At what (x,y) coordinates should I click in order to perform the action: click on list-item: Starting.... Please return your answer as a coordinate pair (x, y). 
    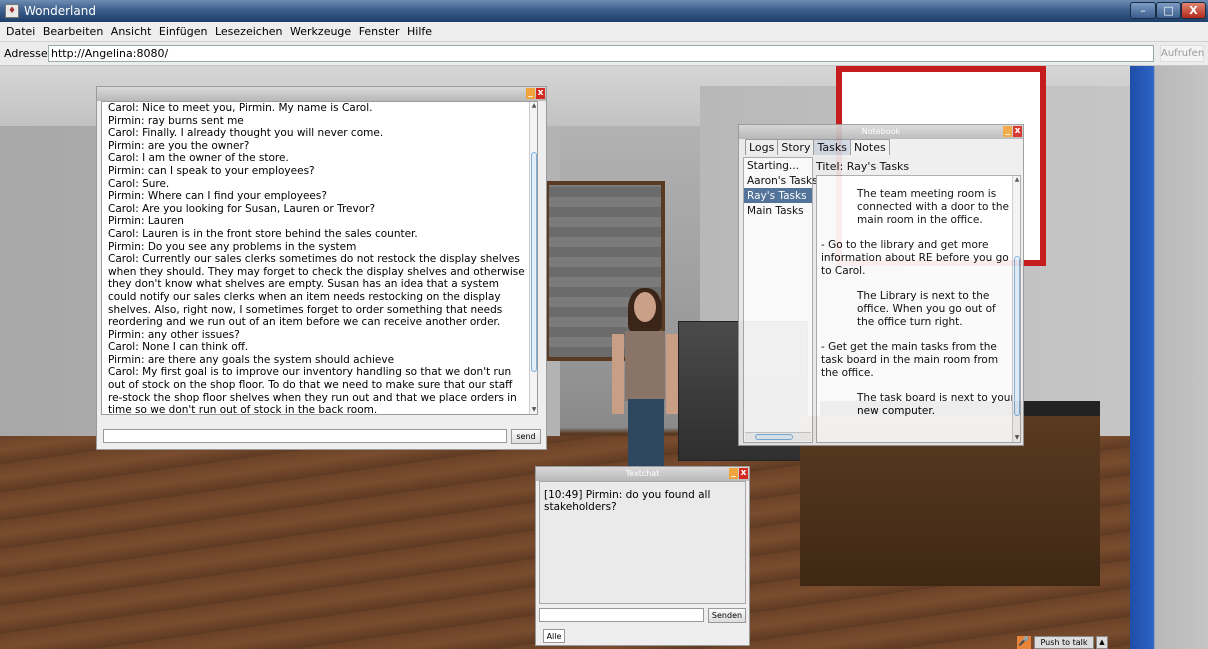
    Looking at the image, I should click on (778, 165).